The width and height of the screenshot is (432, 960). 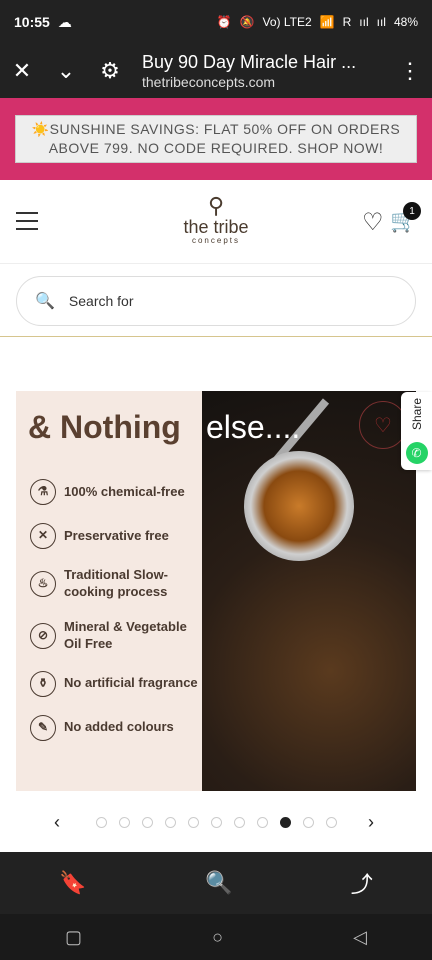 What do you see at coordinates (216, 205) in the screenshot?
I see `logo-mark: ⚲` at bounding box center [216, 205].